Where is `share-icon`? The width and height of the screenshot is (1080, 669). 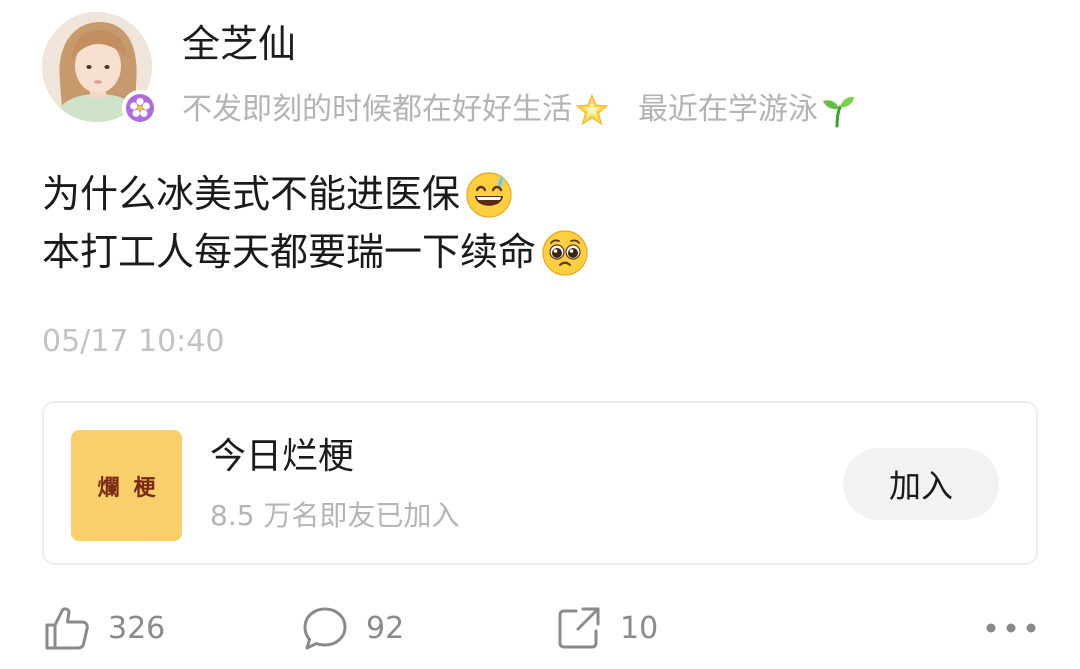 share-icon is located at coordinates (579, 628).